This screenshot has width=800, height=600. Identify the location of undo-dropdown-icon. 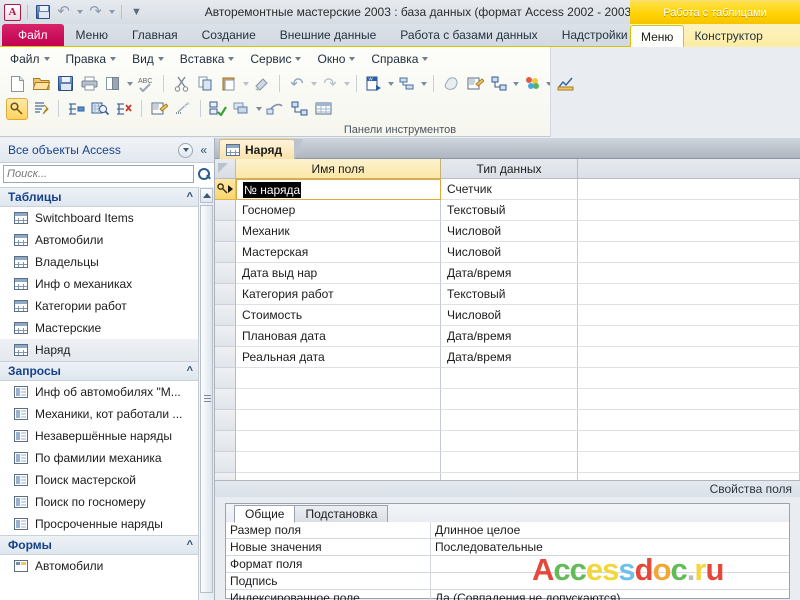
(79, 12).